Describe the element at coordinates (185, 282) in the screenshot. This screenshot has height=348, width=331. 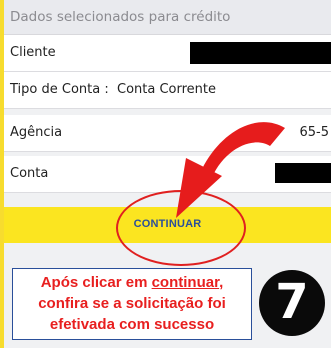
I see `continuar-link-text: continuar` at that location.